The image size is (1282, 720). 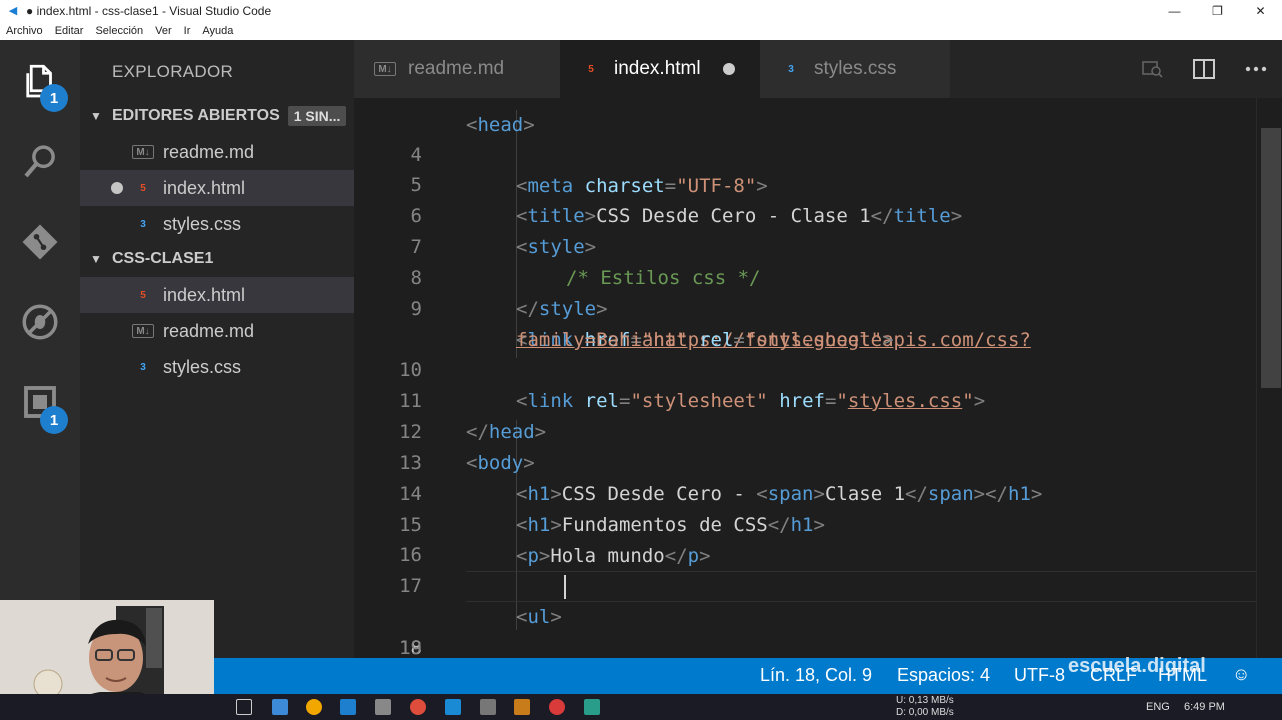 I want to click on source-control-activity, so click(x=40, y=242).